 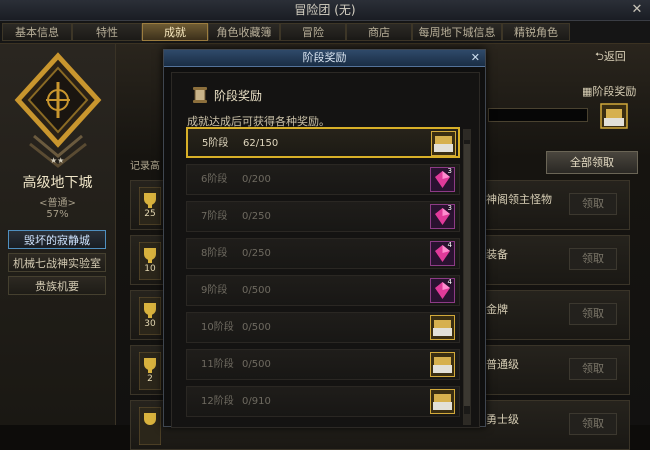 I want to click on tab-basic-info: 基本信息, so click(x=37, y=32).